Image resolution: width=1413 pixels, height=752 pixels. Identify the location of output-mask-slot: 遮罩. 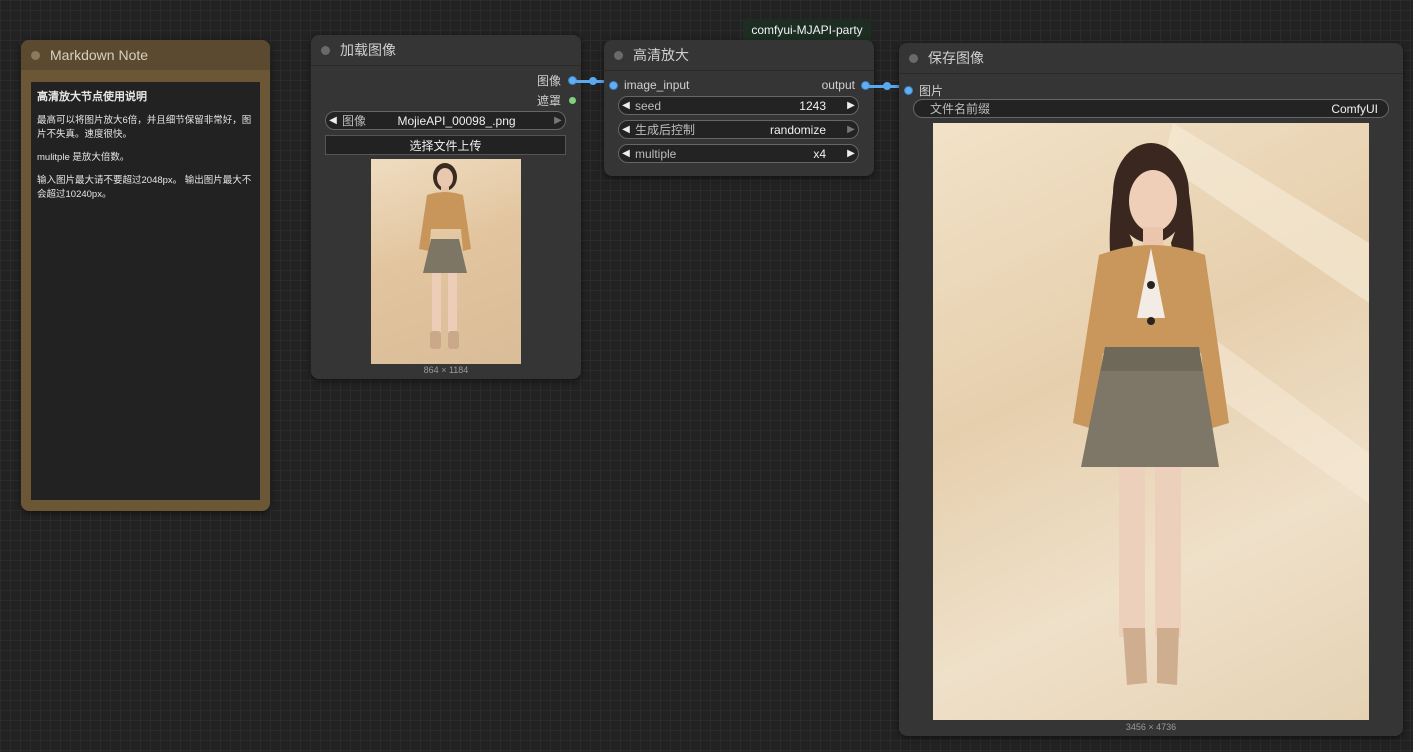
(556, 100).